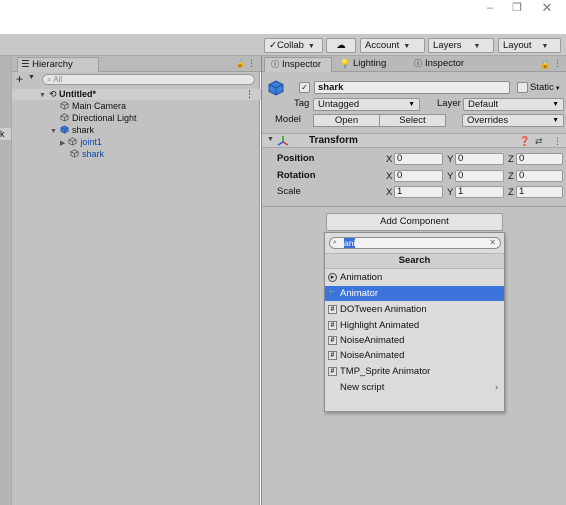 This screenshot has height=505, width=566. Describe the element at coordinates (77, 94) in the screenshot. I see `scene-name: Untitled*` at that location.